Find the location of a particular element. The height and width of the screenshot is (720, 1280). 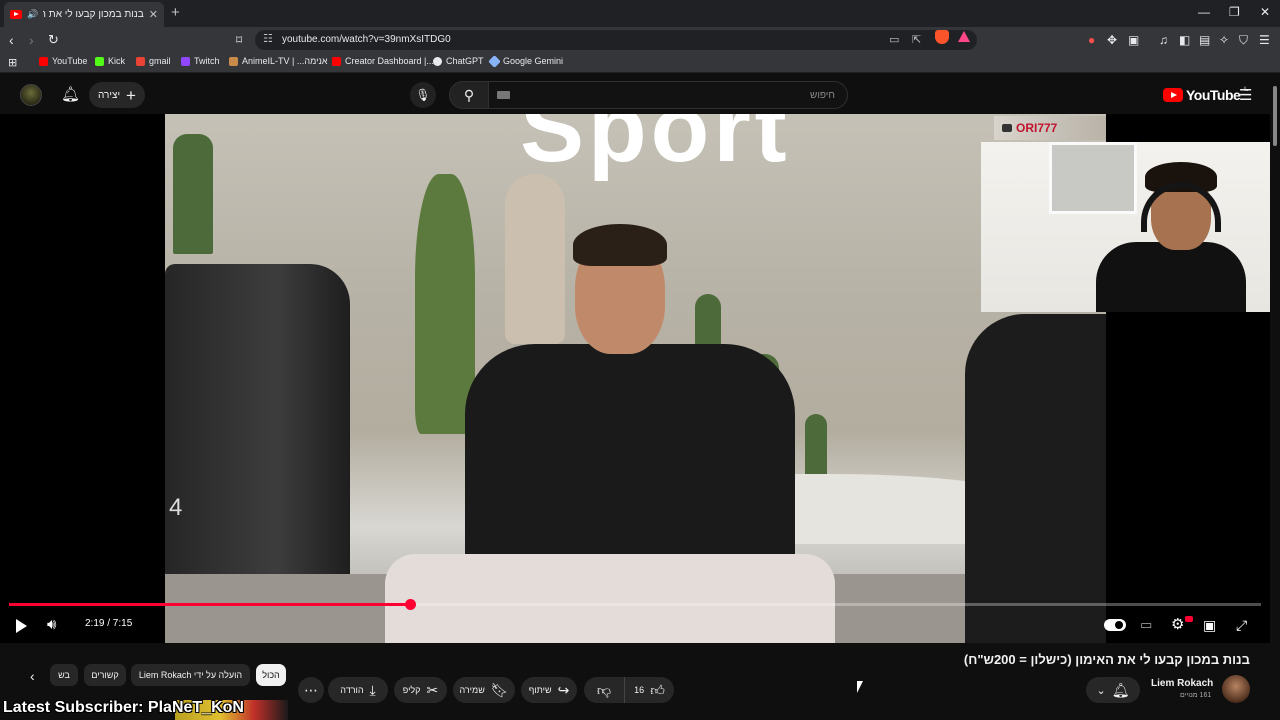

gym-sign-text: Sport is located at coordinates (655, 148).